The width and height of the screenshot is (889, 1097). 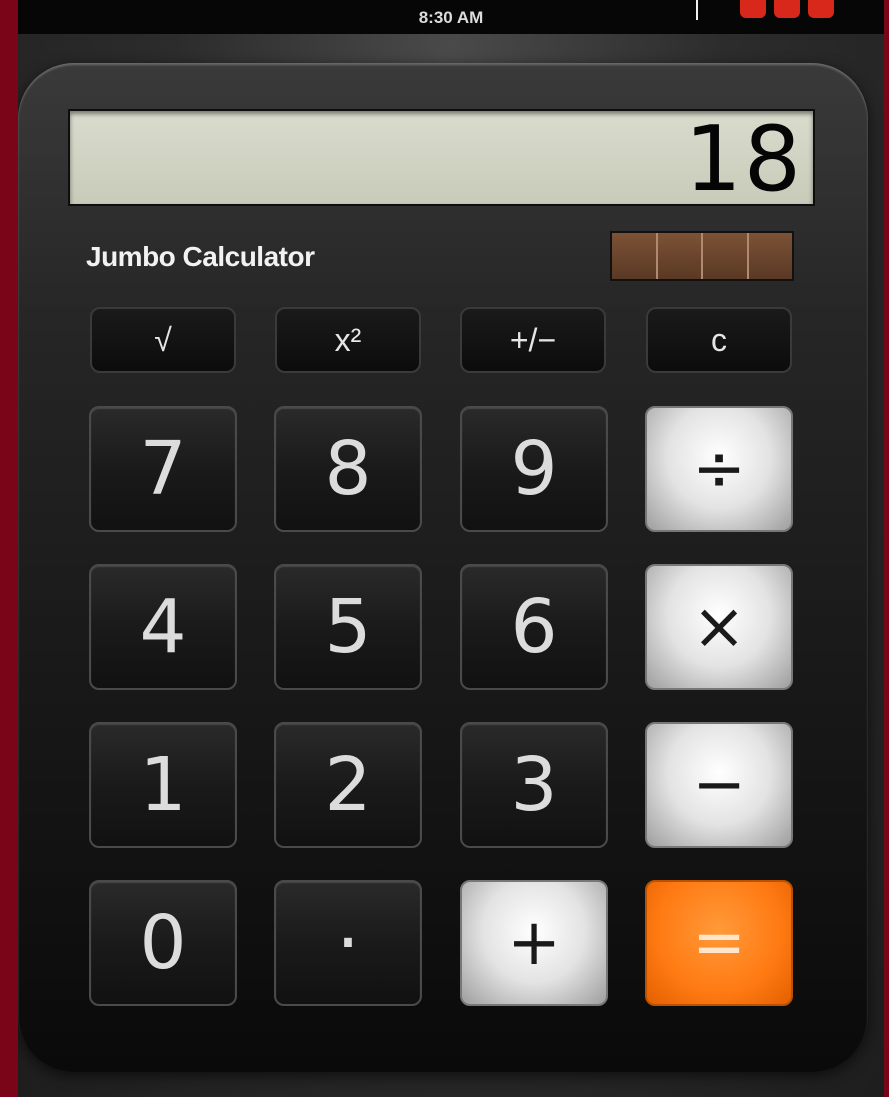 I want to click on display-value: 18, so click(x=743, y=159).